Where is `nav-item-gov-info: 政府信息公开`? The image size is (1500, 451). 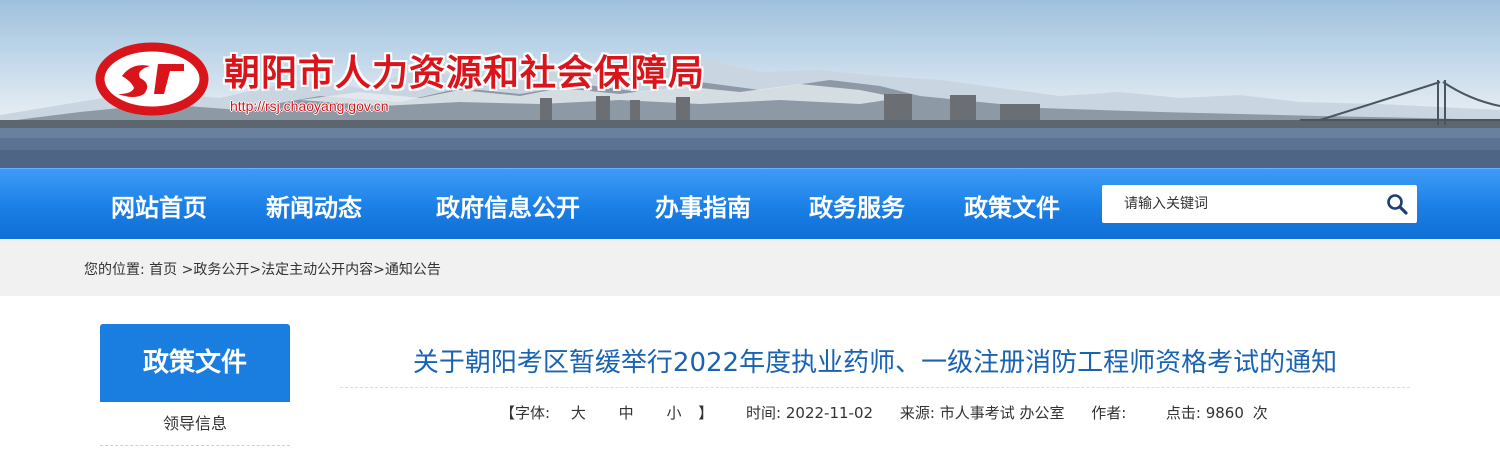 nav-item-gov-info: 政府信息公开 is located at coordinates (508, 205).